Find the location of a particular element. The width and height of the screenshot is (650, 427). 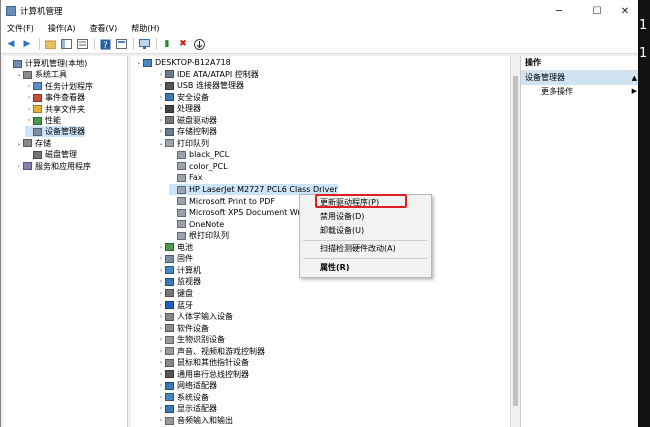

folder-up-icon is located at coordinates (50, 44).